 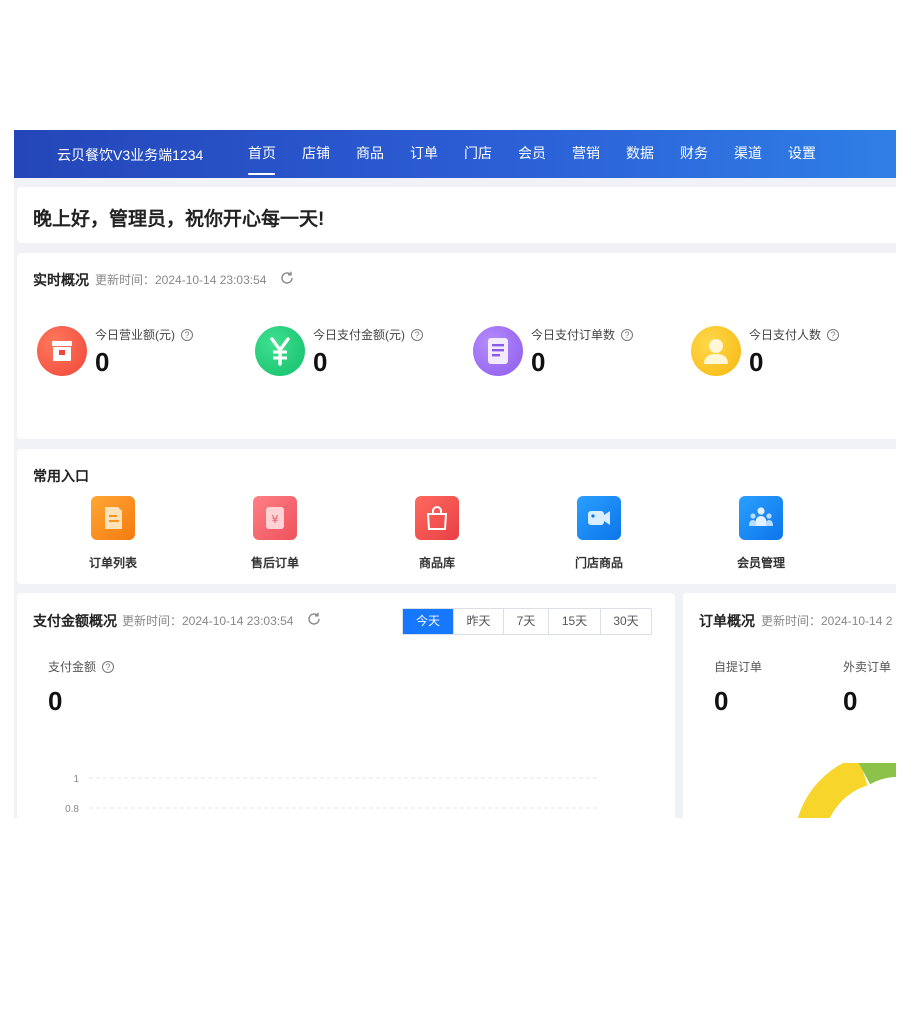 I want to click on payment-metric-value: 0, so click(x=55, y=701).